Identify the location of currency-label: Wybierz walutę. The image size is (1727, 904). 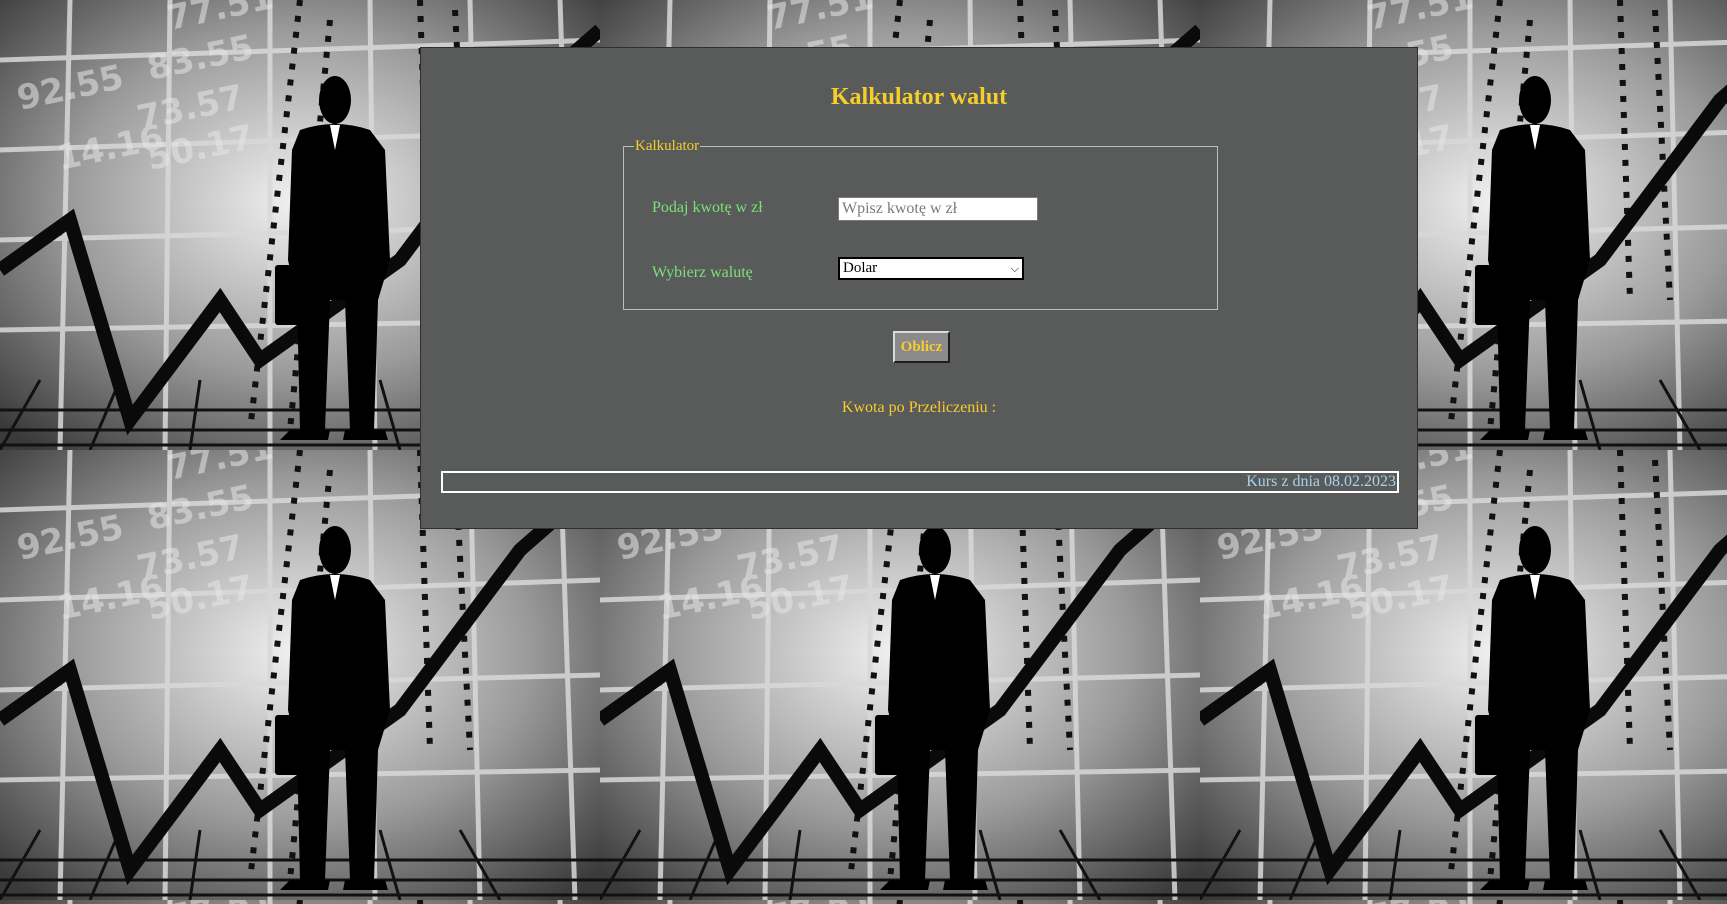
(702, 272).